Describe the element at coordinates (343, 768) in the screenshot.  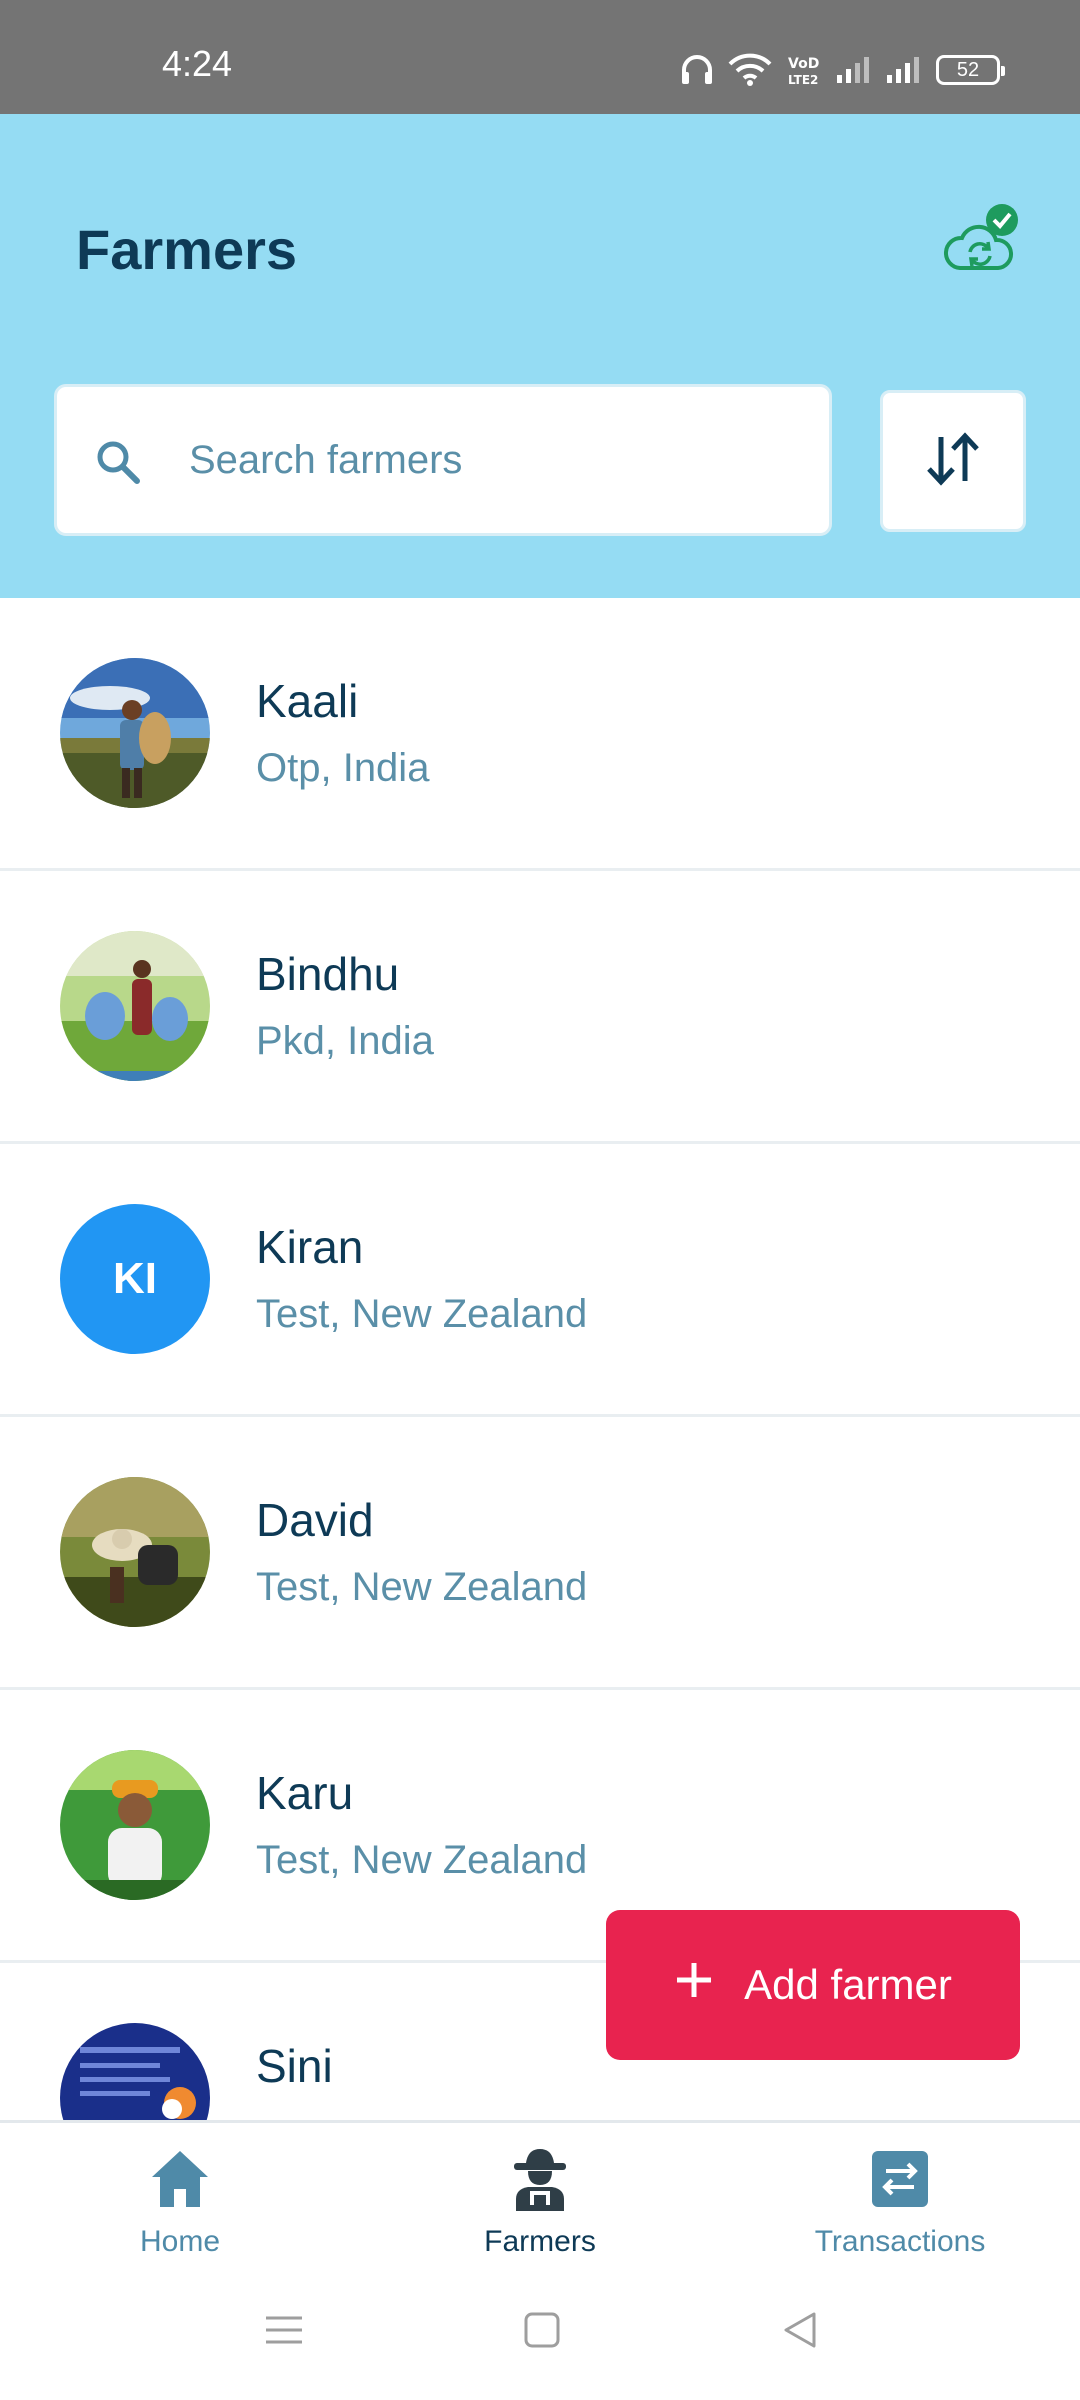
I see `farmer-location: Otp, India` at that location.